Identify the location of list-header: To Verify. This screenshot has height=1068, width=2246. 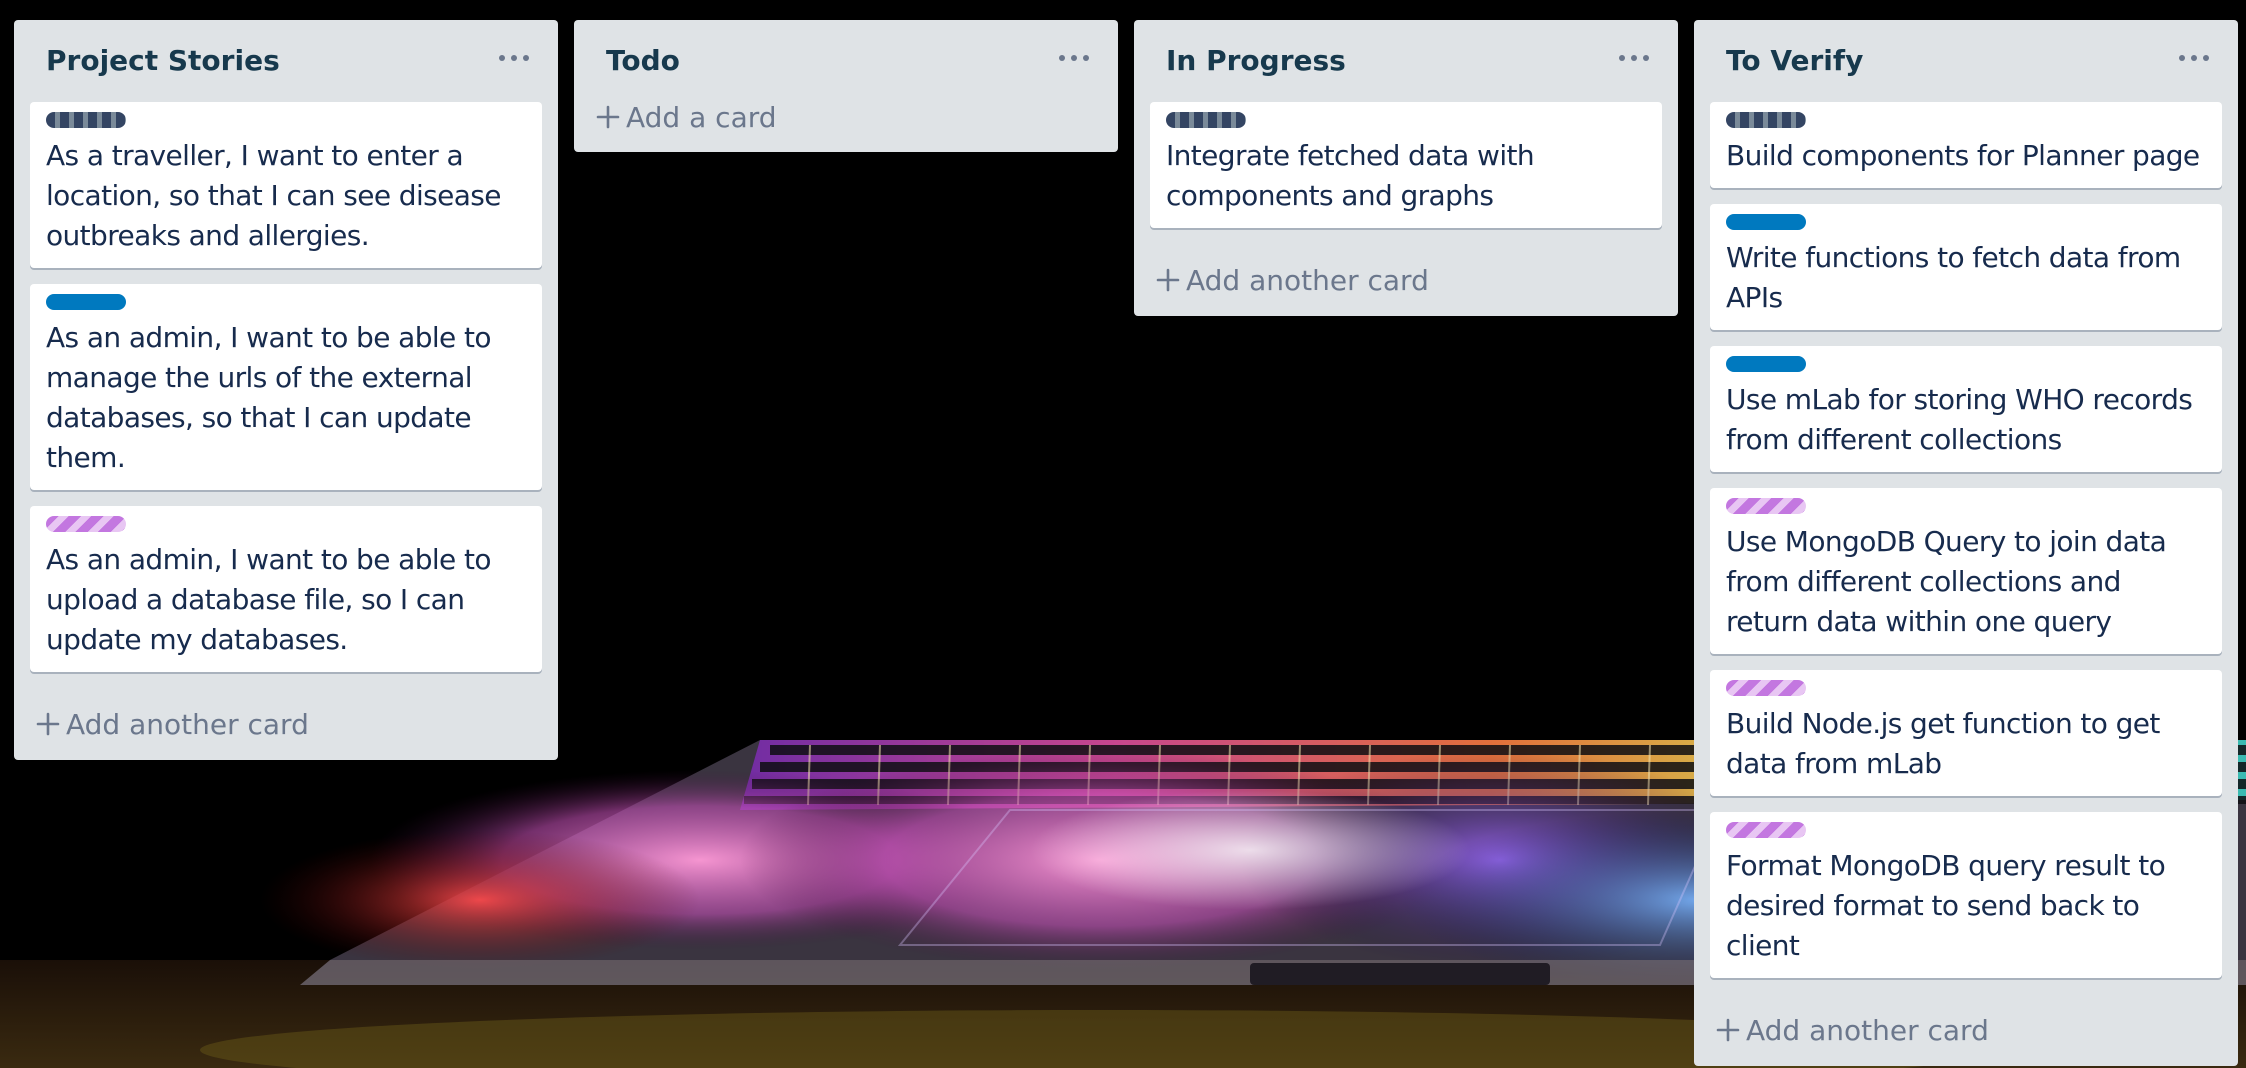
(1966, 61).